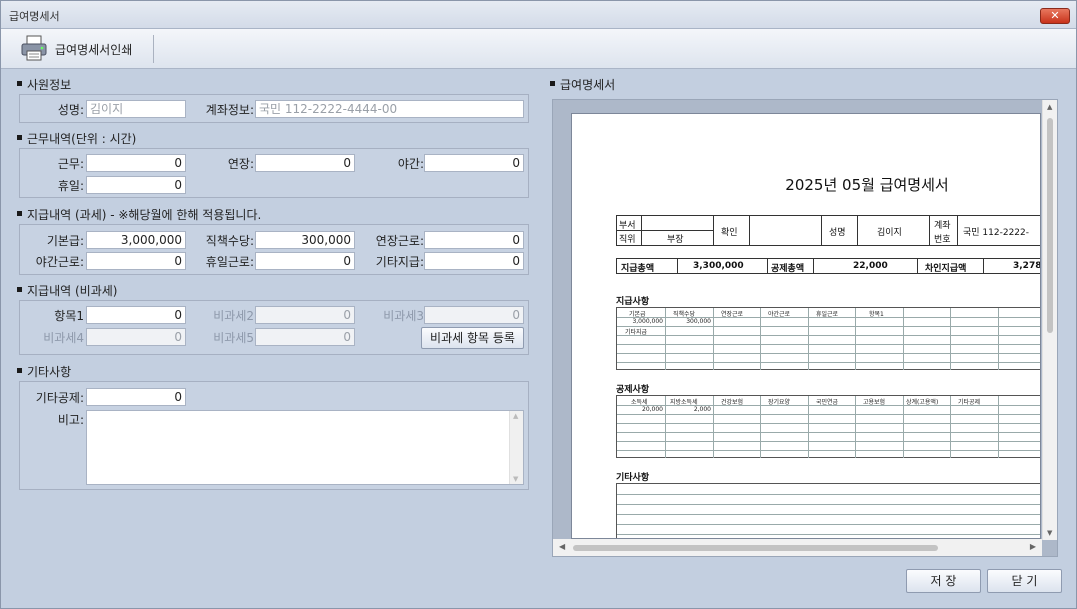 Image resolution: width=1077 pixels, height=609 pixels. I want to click on other-deduction-label: 기타공제:, so click(59, 398).